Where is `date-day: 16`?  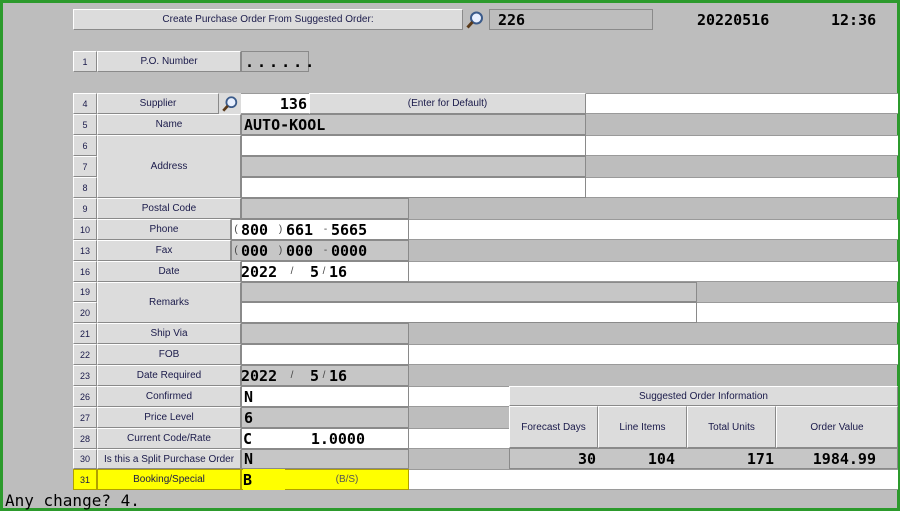
date-day: 16 is located at coordinates (338, 271).